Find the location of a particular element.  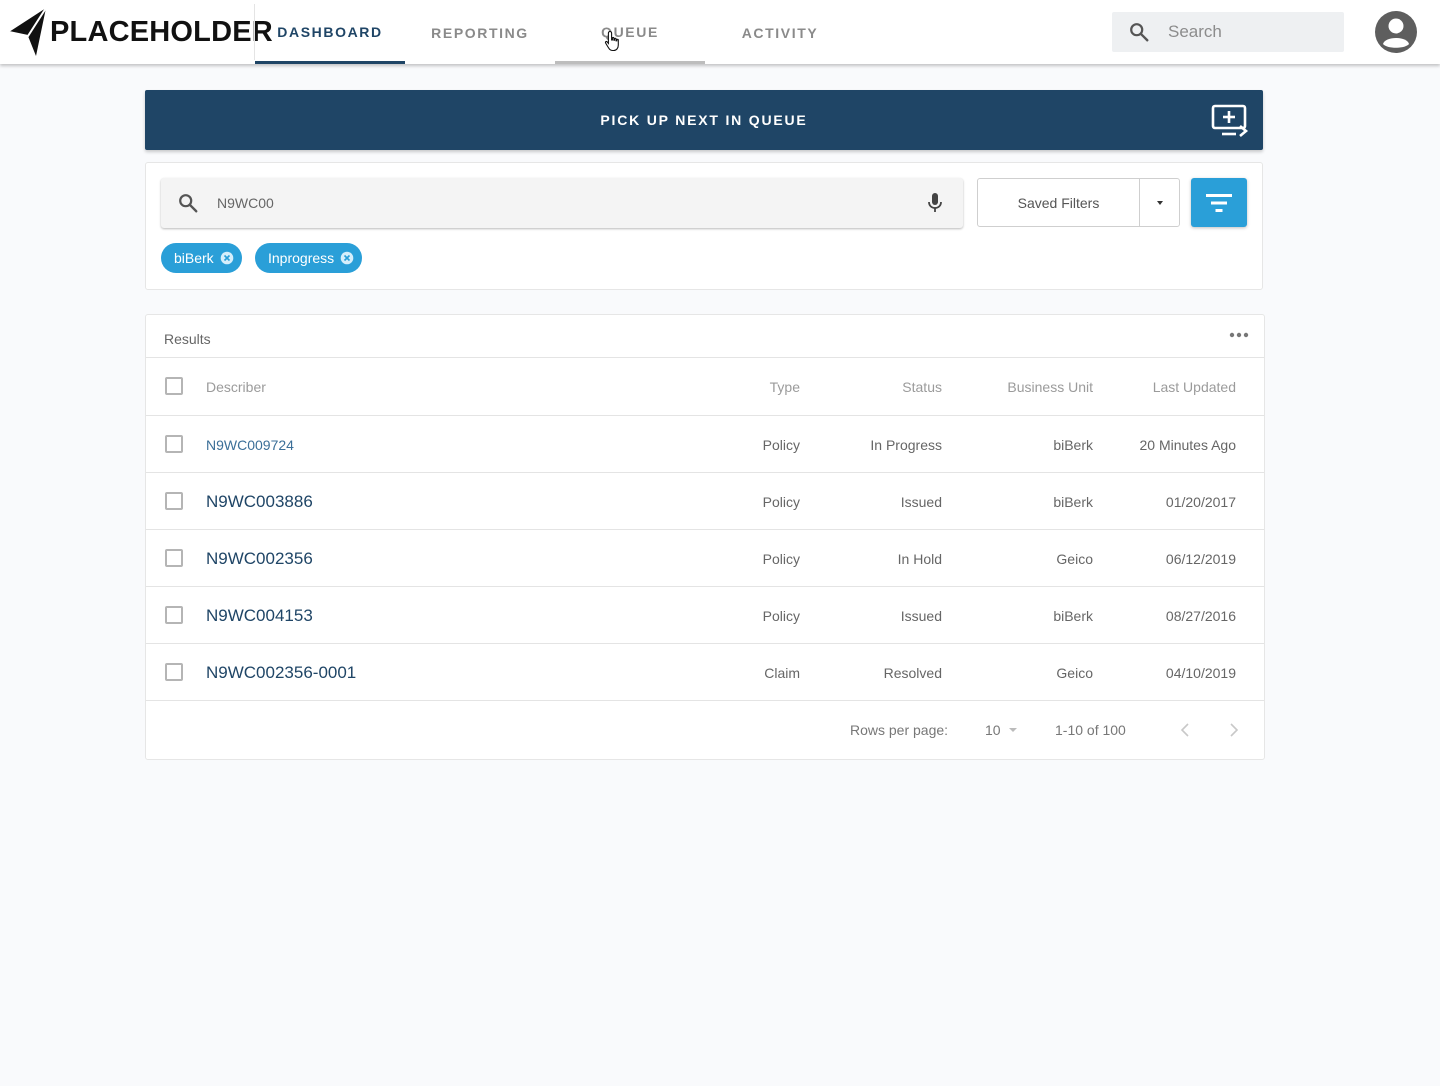

query-search-input is located at coordinates (557, 203).